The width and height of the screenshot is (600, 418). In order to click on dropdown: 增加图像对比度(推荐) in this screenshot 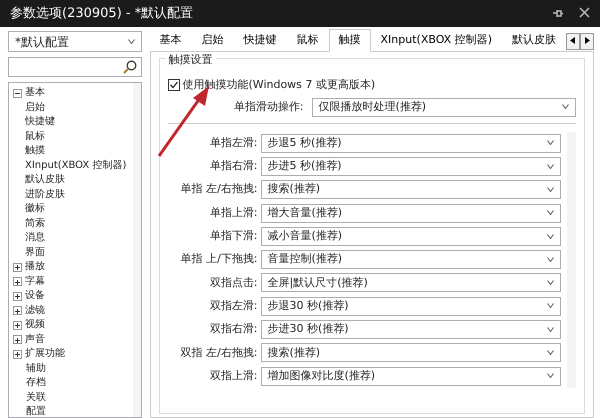, I will do `click(410, 376)`.